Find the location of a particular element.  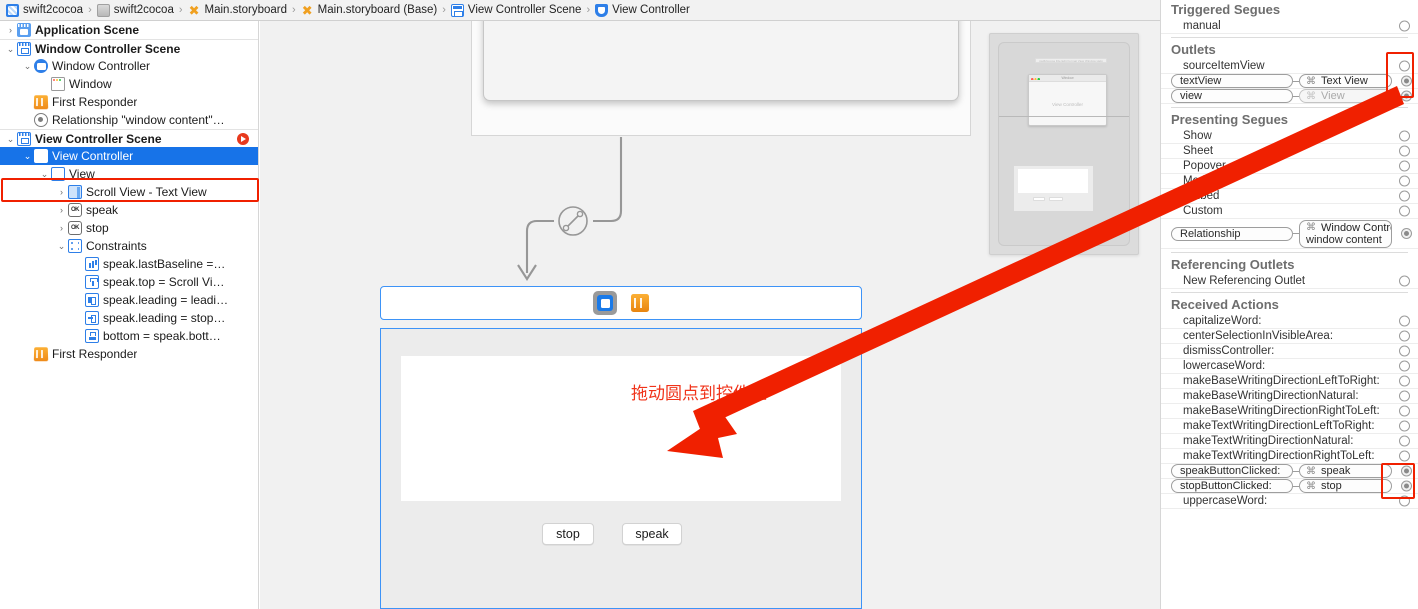

connection-row: makeTextWritingDirectionRightToLeft: is located at coordinates (1289, 456).